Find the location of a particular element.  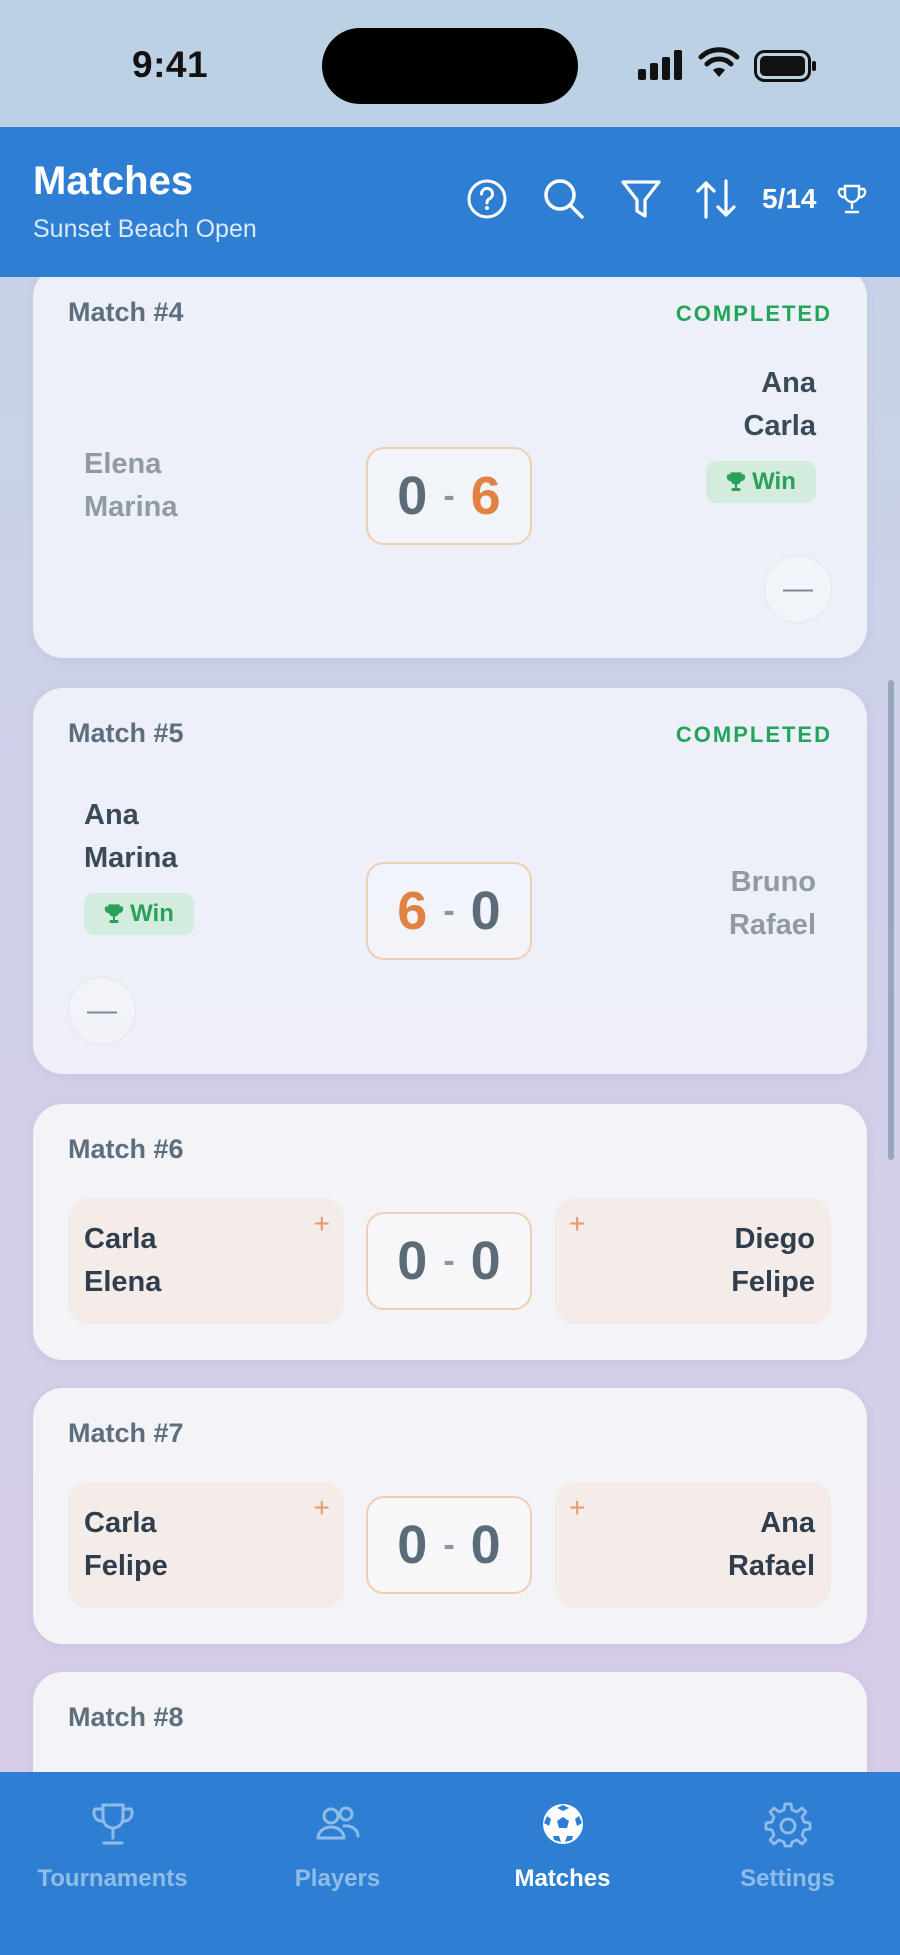

wifi-icon is located at coordinates (719, 62).